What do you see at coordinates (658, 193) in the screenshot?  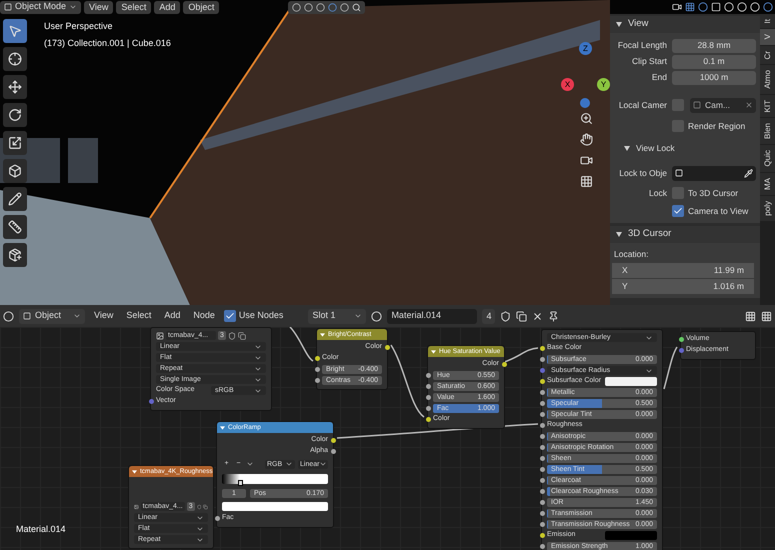 I see `field-label: Lock` at bounding box center [658, 193].